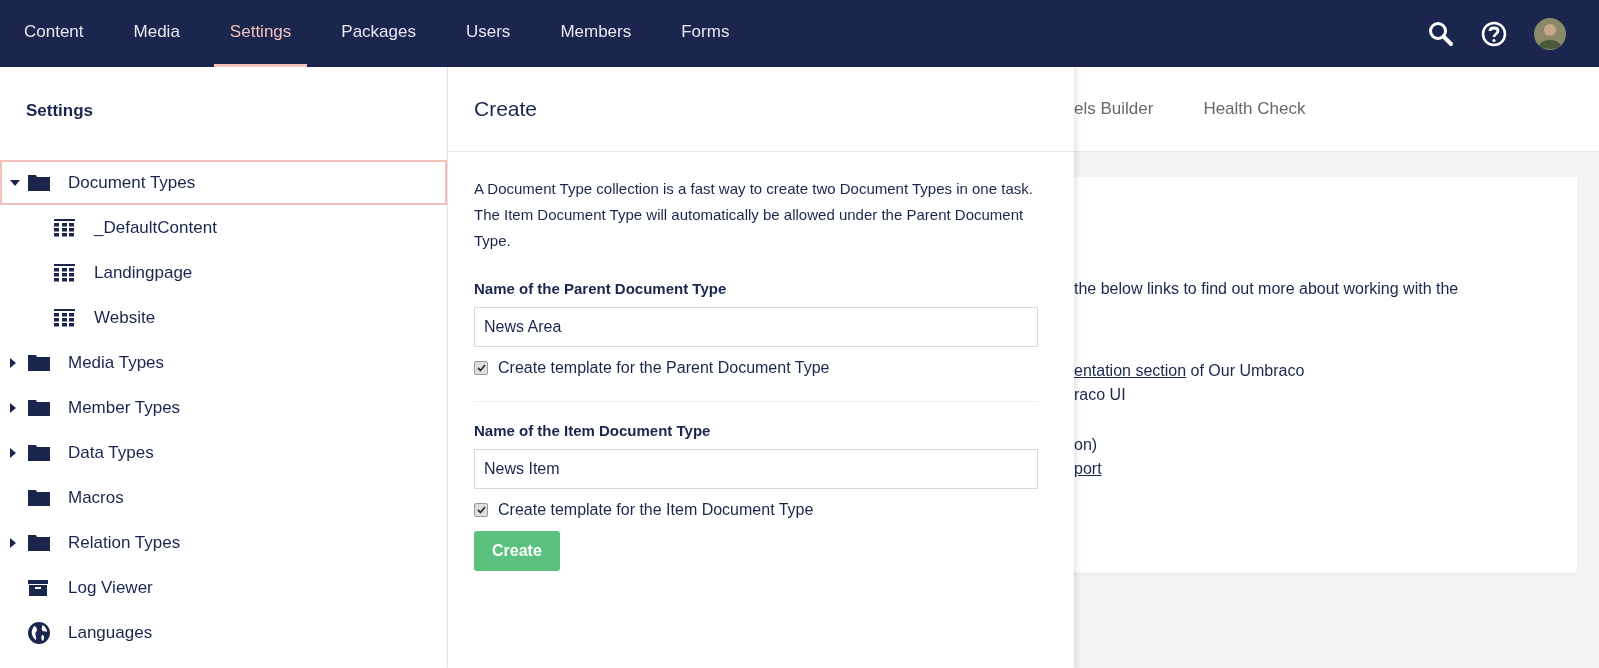 Image resolution: width=1599 pixels, height=668 pixels. Describe the element at coordinates (1088, 468) in the screenshot. I see `link: port` at that location.